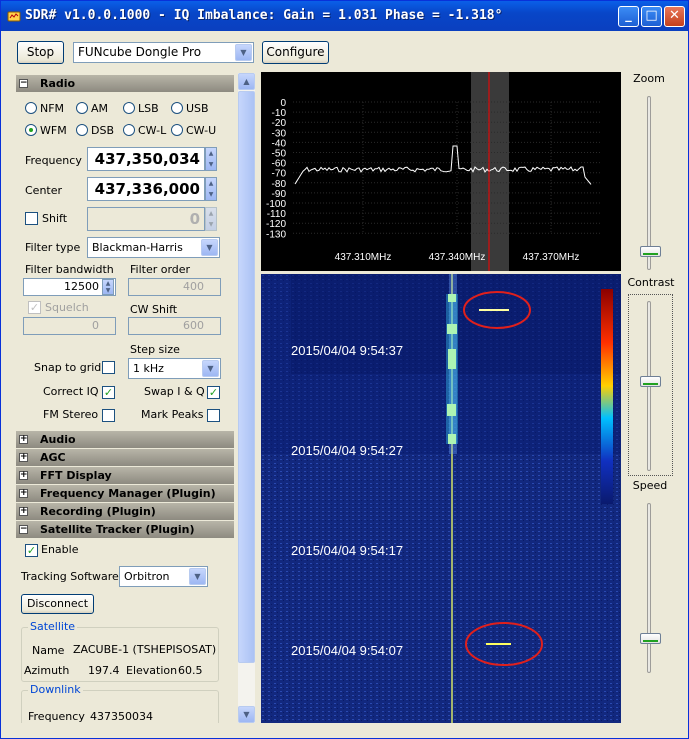 The image size is (689, 739). I want to click on configure-button: Configure, so click(295, 52).